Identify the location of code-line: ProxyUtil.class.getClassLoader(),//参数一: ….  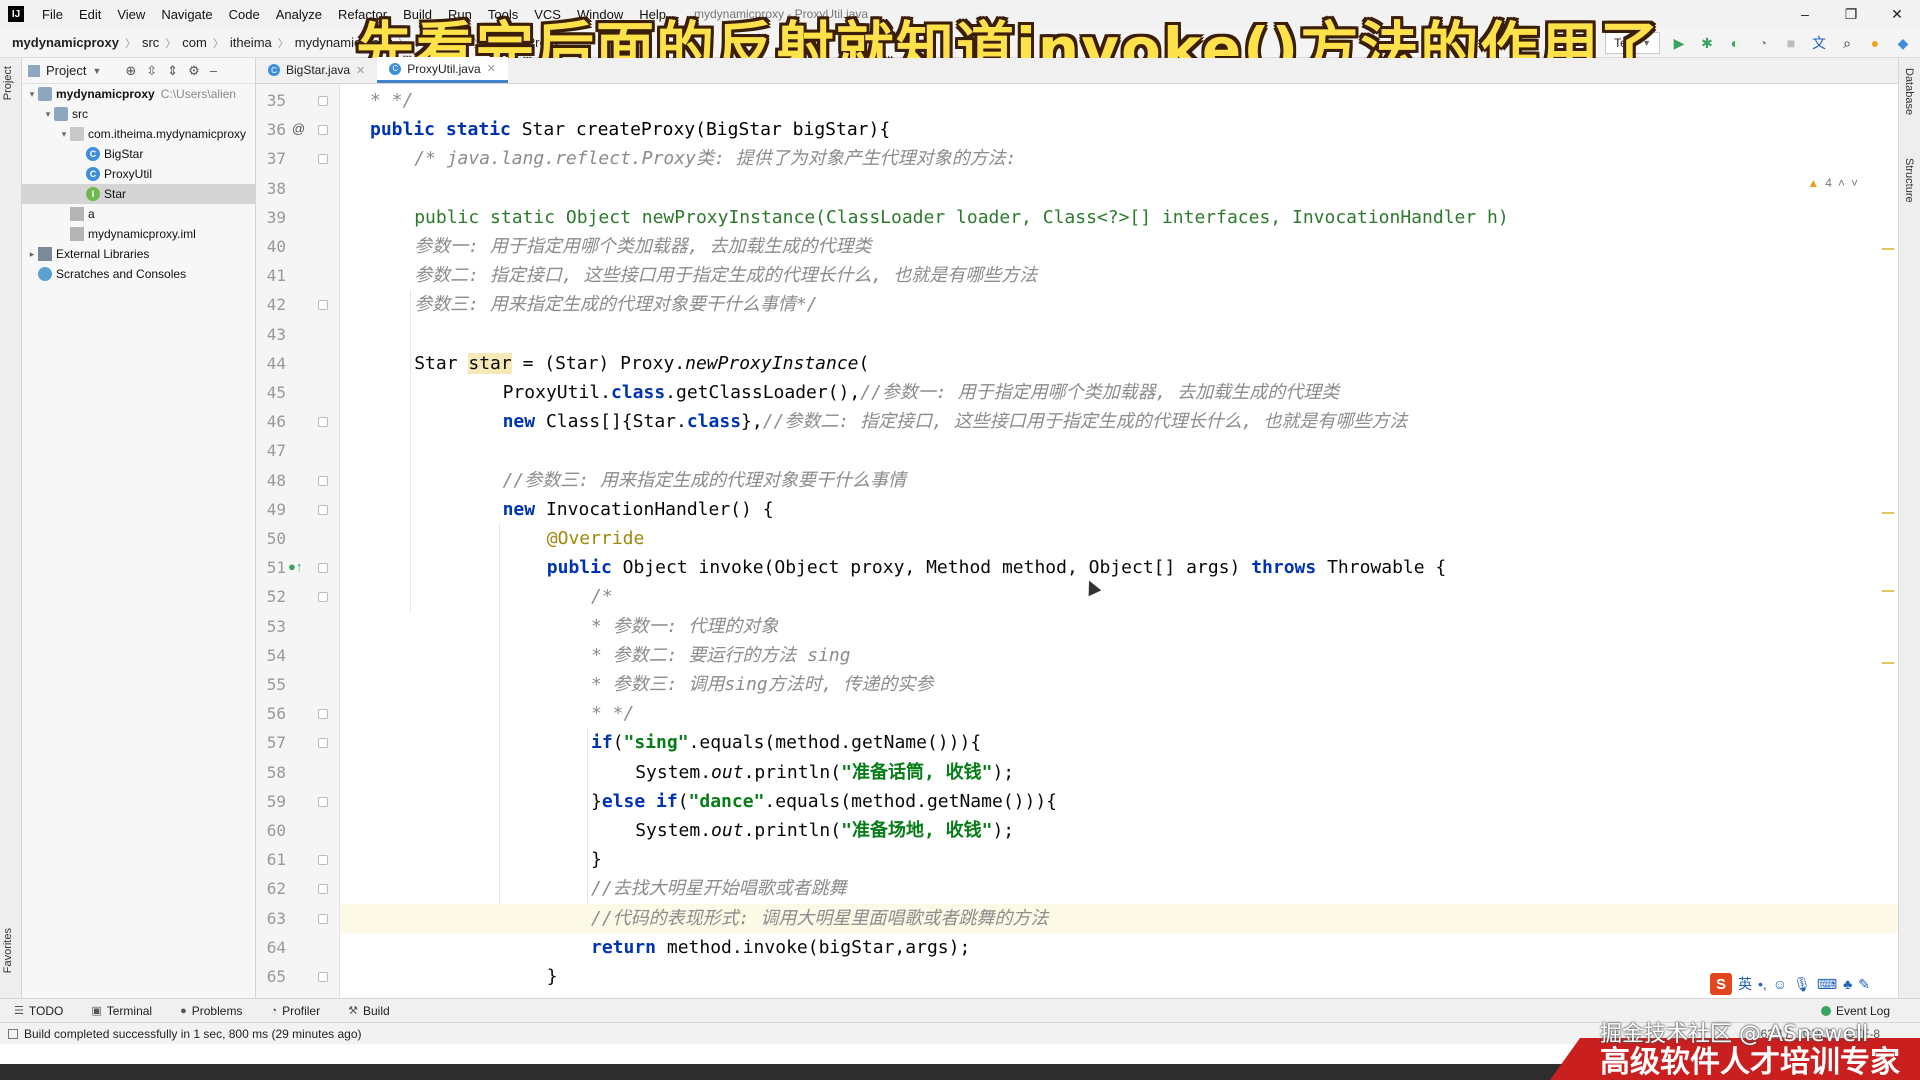
(840, 392).